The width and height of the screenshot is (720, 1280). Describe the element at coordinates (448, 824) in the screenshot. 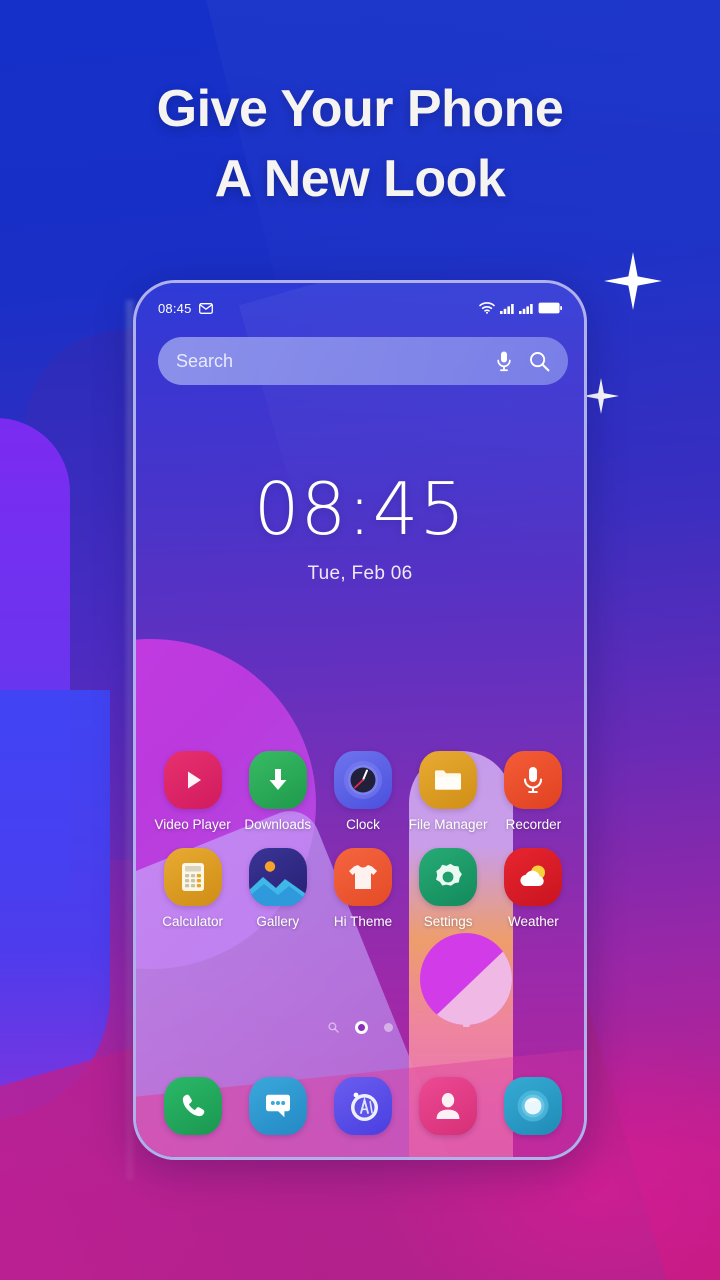

I see `app-label: File Manager` at that location.